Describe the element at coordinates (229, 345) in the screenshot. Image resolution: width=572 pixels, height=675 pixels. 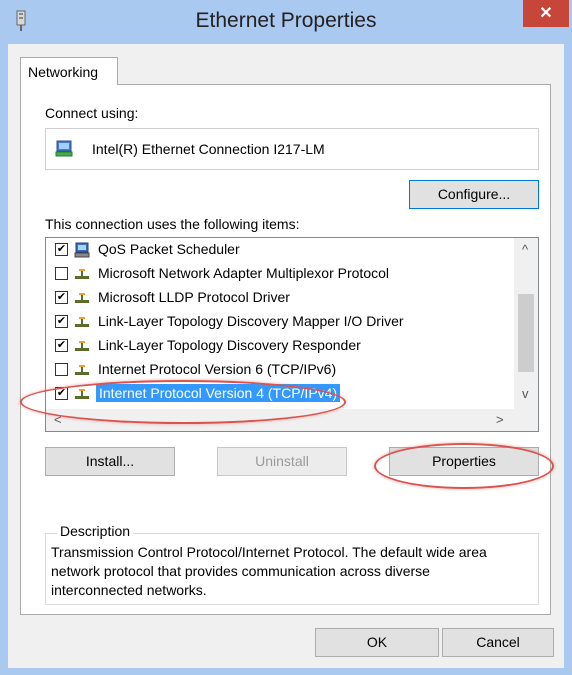
I see `item-label: Link-Layer Topology Discovery Responder` at that location.